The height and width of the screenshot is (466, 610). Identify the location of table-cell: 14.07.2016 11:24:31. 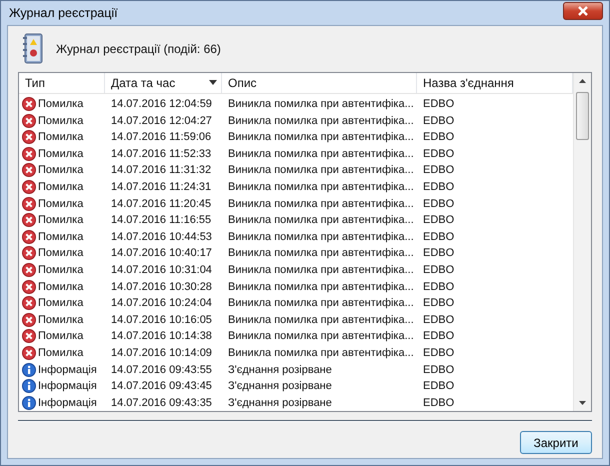
(161, 186).